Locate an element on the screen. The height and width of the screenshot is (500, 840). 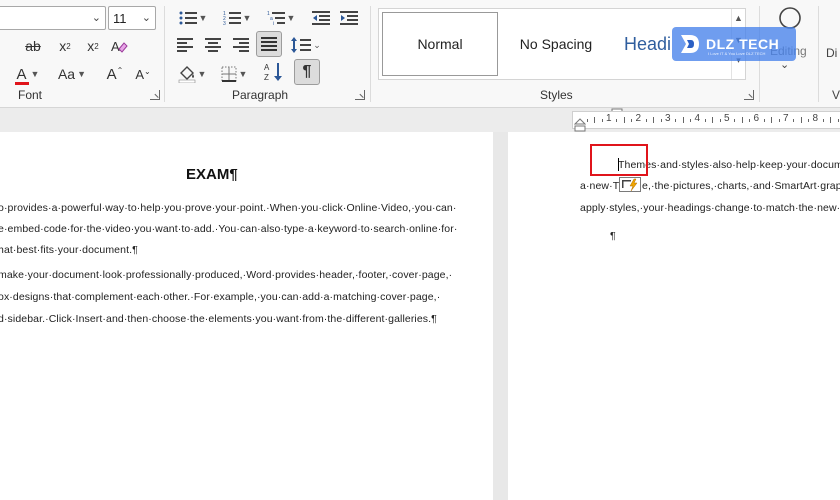
font-size-combo: 11 ⌄ is located at coordinates (132, 18).